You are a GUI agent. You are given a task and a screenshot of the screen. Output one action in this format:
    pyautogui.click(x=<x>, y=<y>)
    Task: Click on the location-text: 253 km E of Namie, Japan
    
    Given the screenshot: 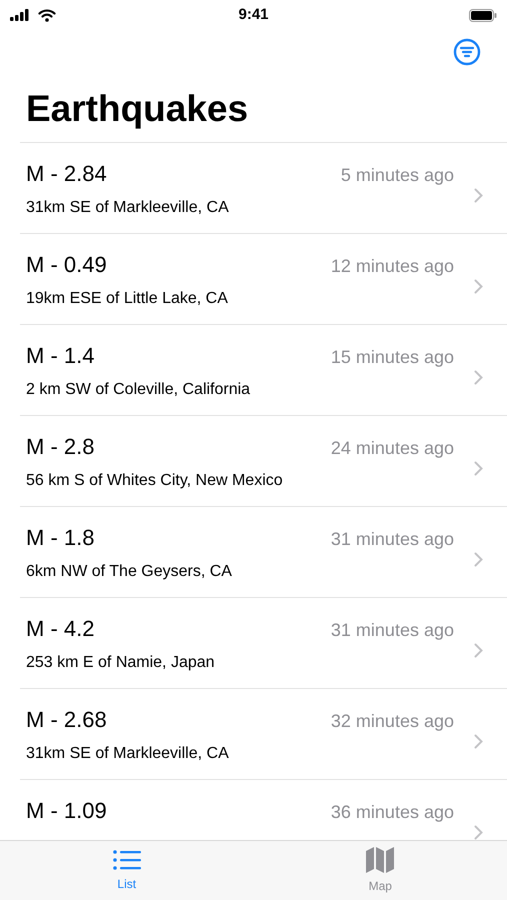 What is the action you would take?
    pyautogui.click(x=120, y=662)
    